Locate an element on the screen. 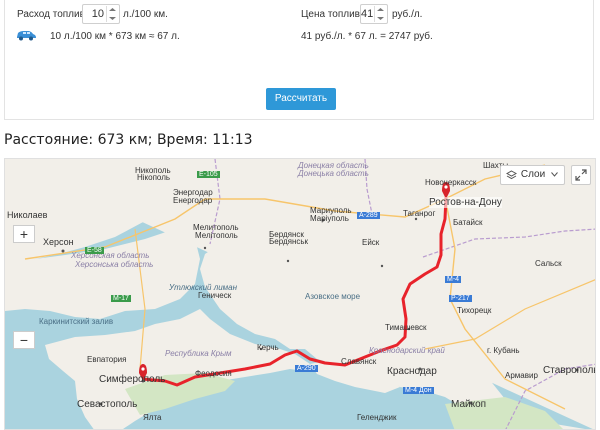  layers-button: Слои is located at coordinates (532, 175).